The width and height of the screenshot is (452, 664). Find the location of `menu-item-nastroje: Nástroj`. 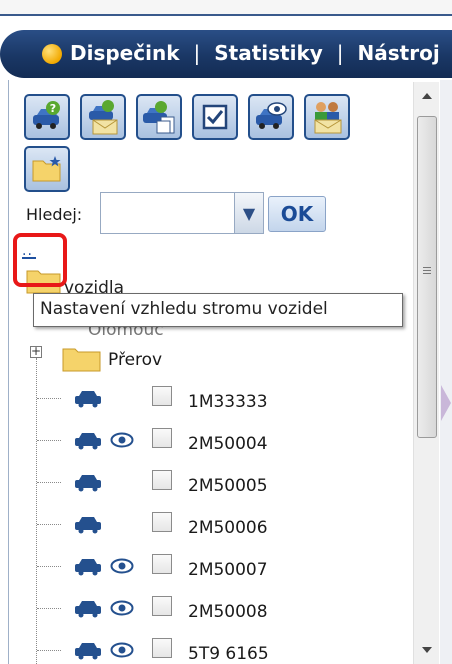

menu-item-nastroje: Nástroj is located at coordinates (399, 53).